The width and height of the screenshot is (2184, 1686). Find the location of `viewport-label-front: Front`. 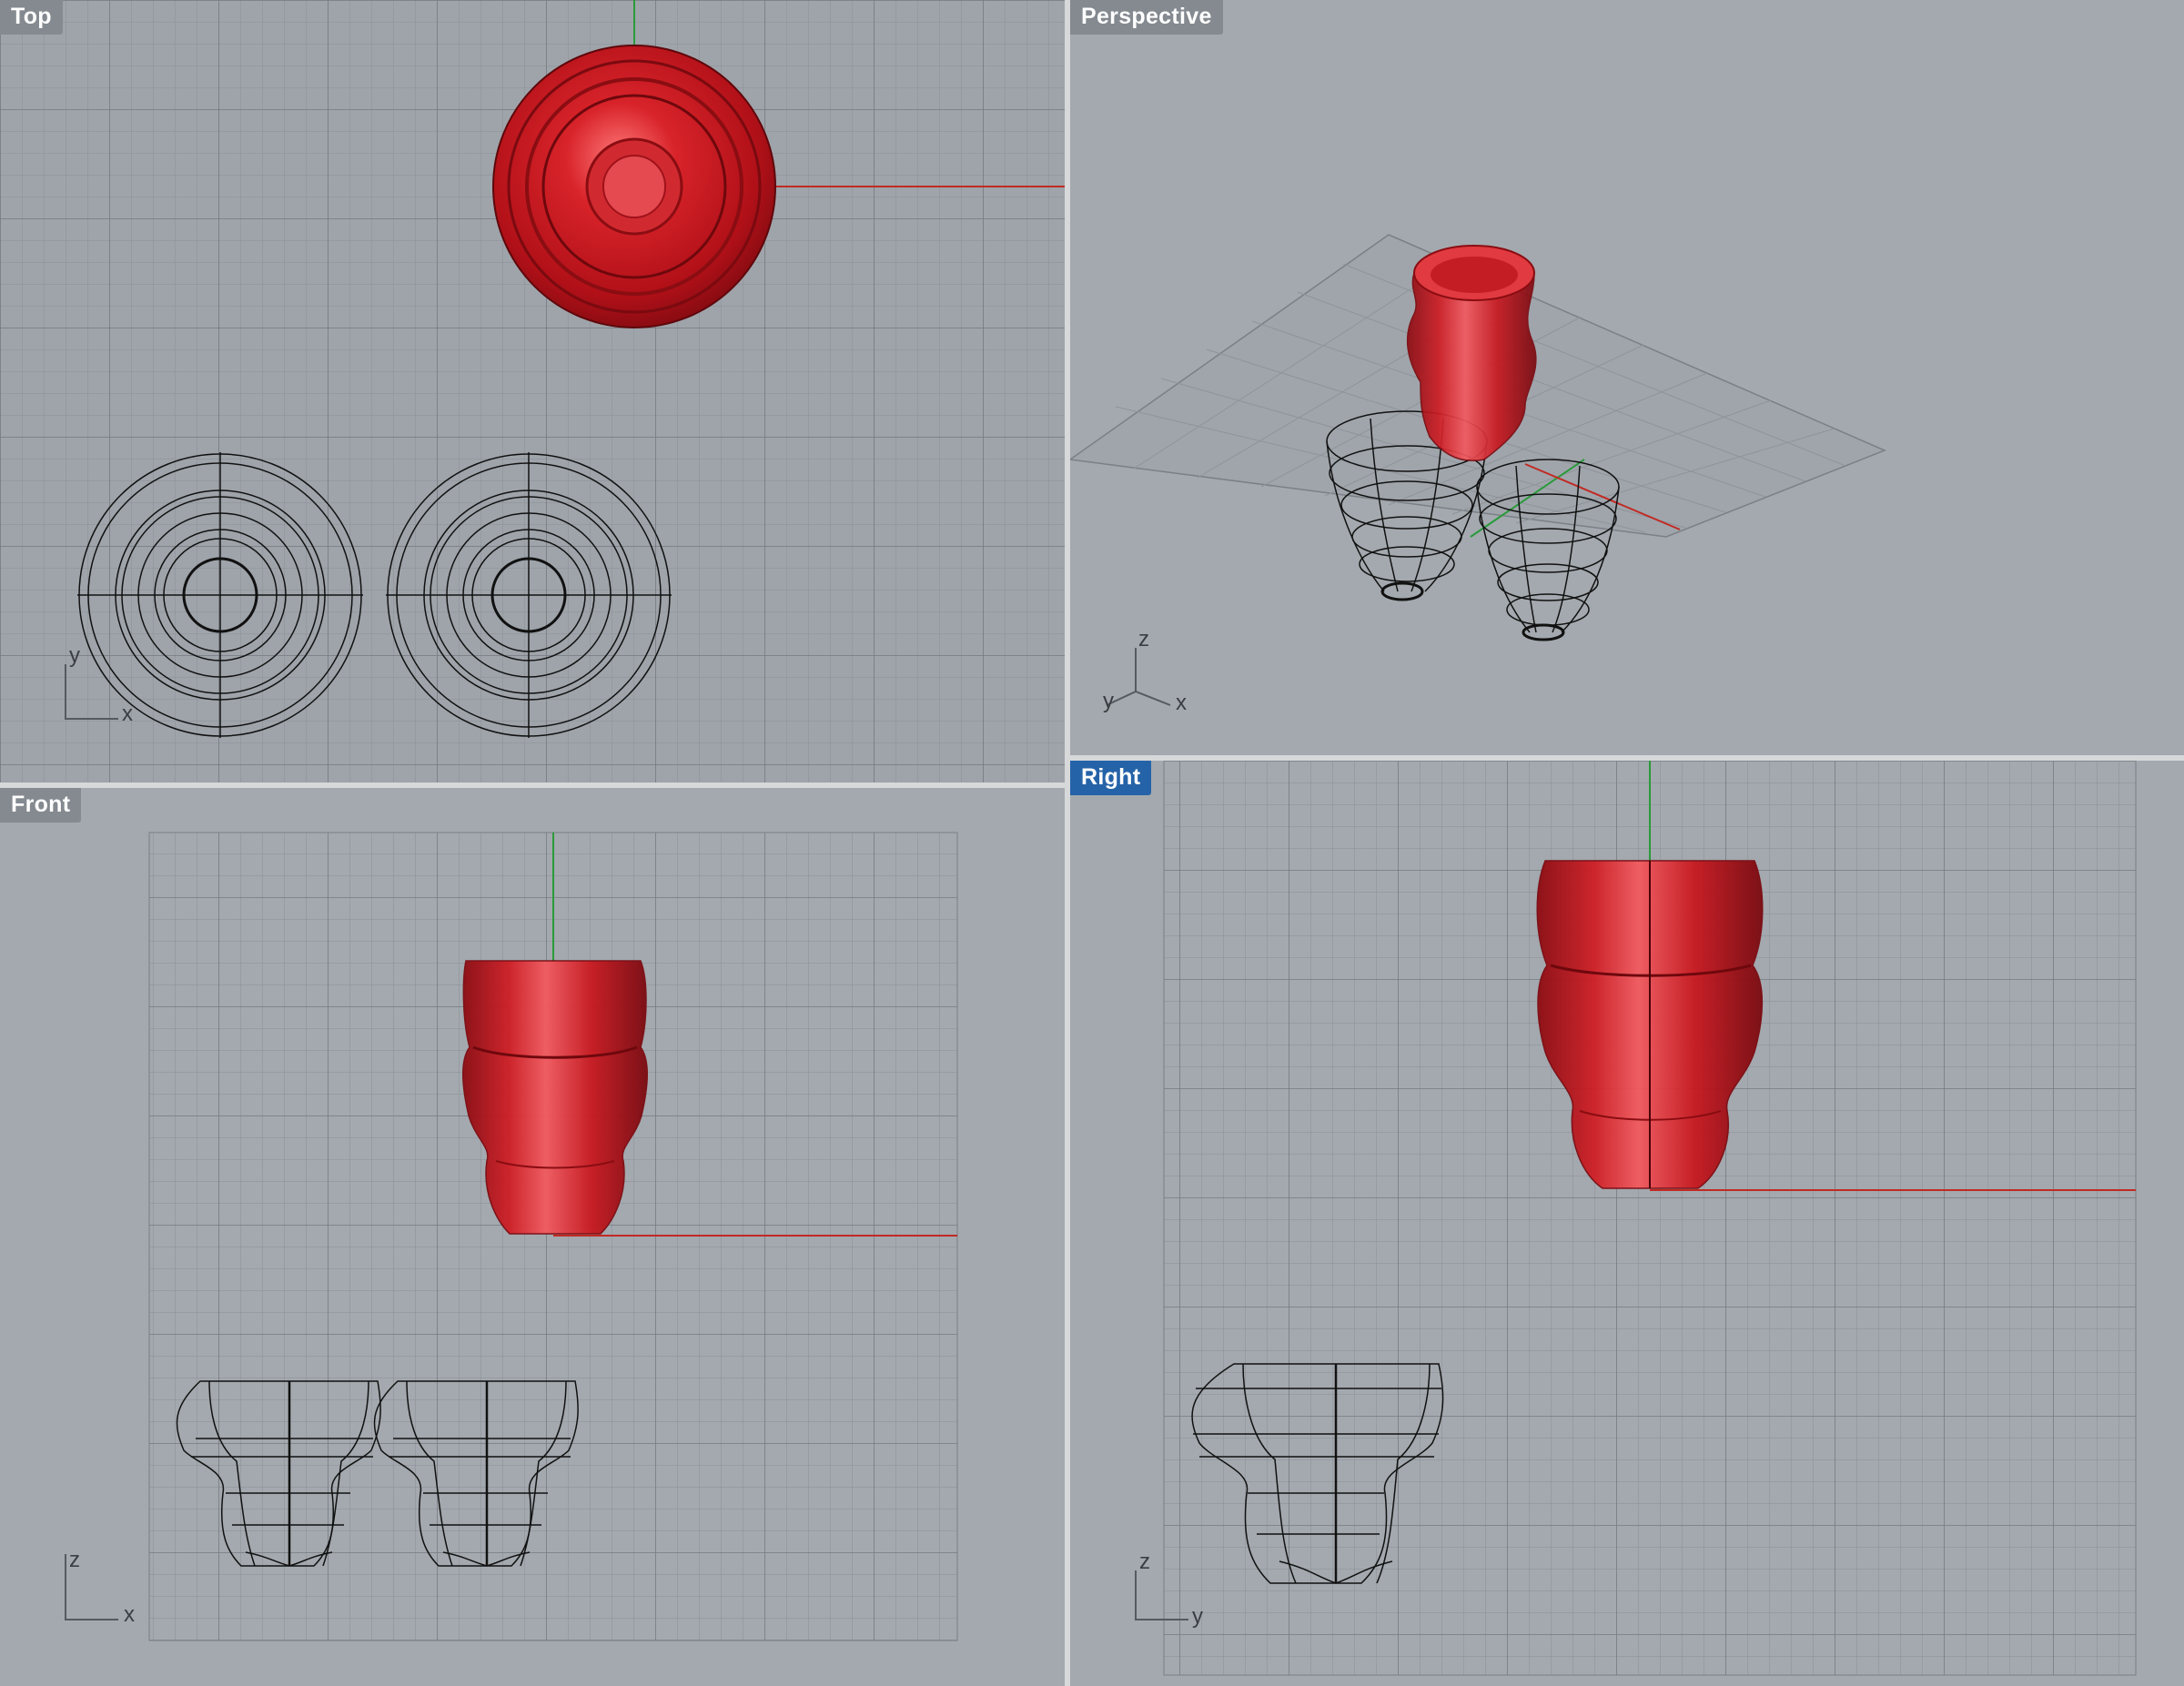

viewport-label-front: Front is located at coordinates (41, 805).